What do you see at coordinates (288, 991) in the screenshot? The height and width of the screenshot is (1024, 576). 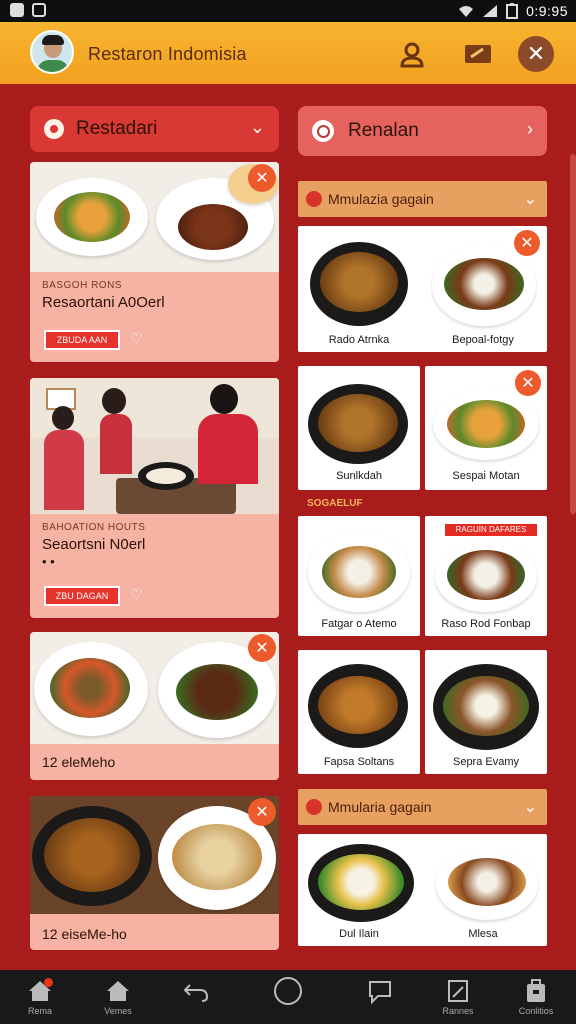 I see `circle-home-icon` at bounding box center [288, 991].